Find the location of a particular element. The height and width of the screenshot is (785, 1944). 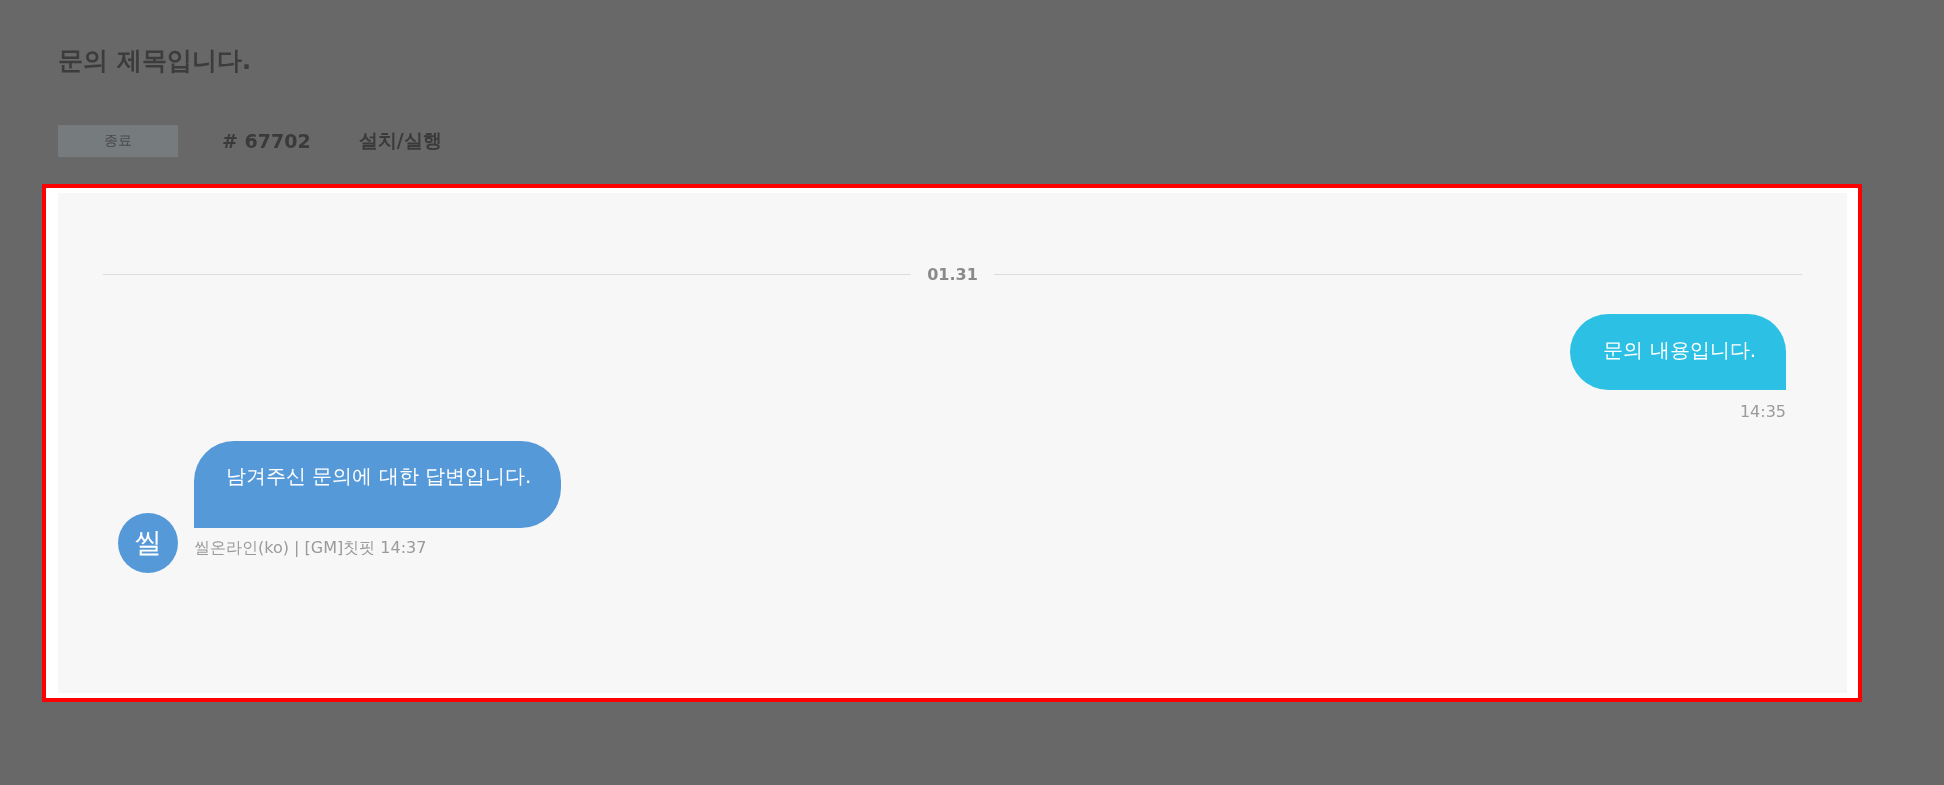

message-sender-info: 씰온라인(ko) | [GM]칫핏 14:37 is located at coordinates (310, 548).